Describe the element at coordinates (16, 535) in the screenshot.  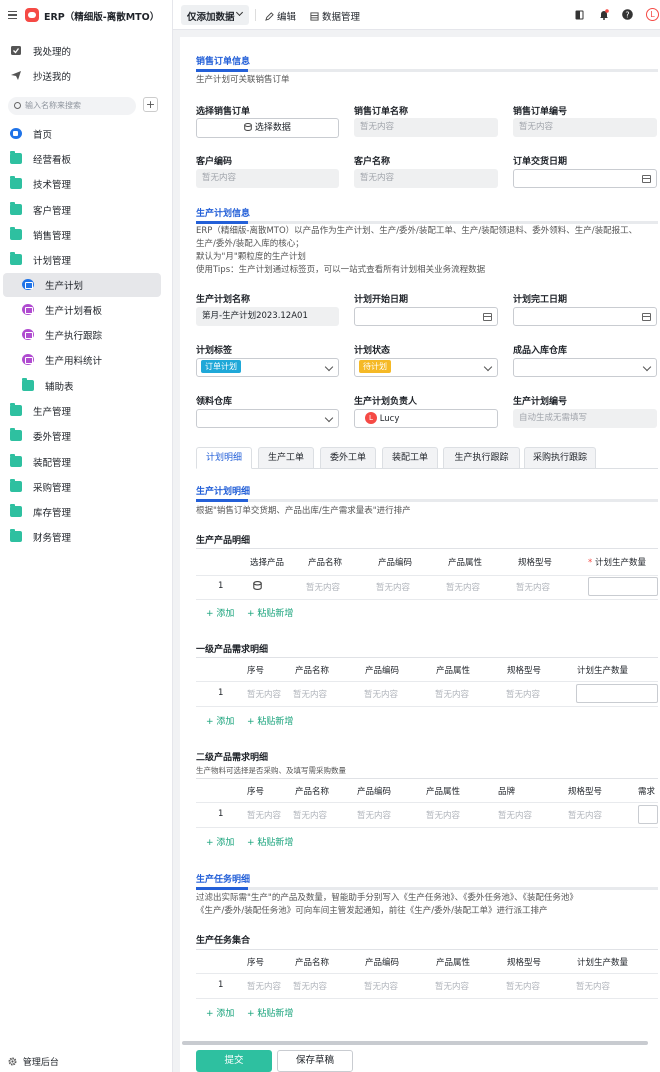
I see `folder-icon` at that location.